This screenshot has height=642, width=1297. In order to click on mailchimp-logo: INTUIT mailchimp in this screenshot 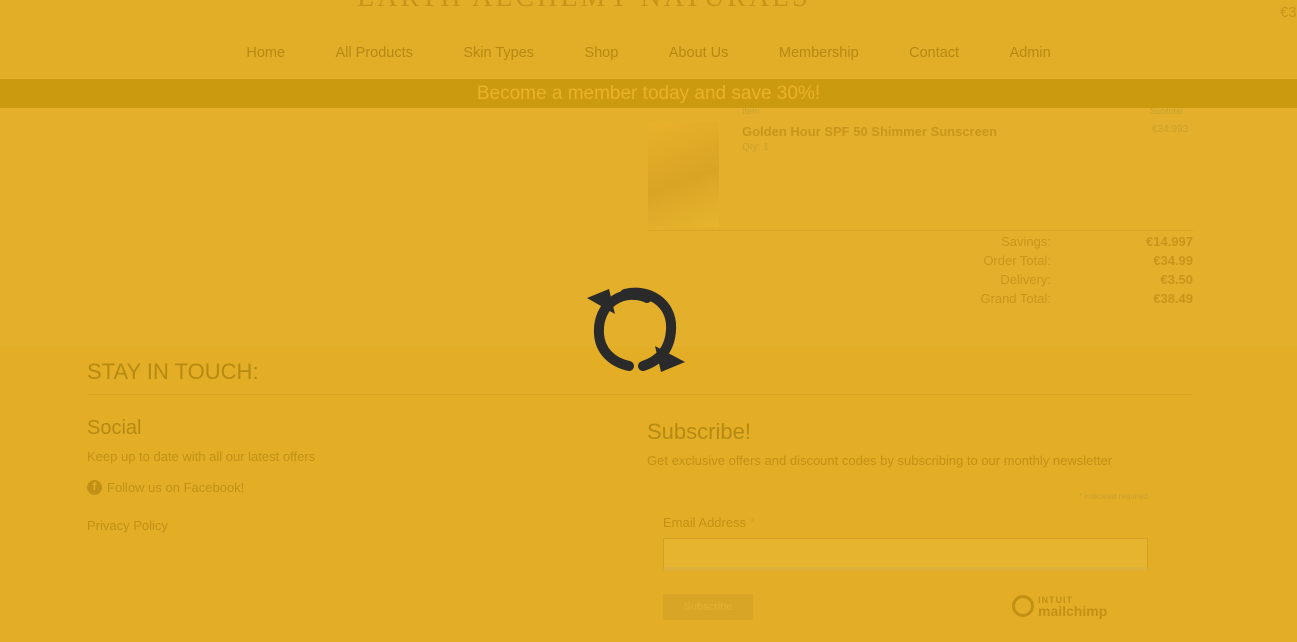, I will do `click(1060, 607)`.